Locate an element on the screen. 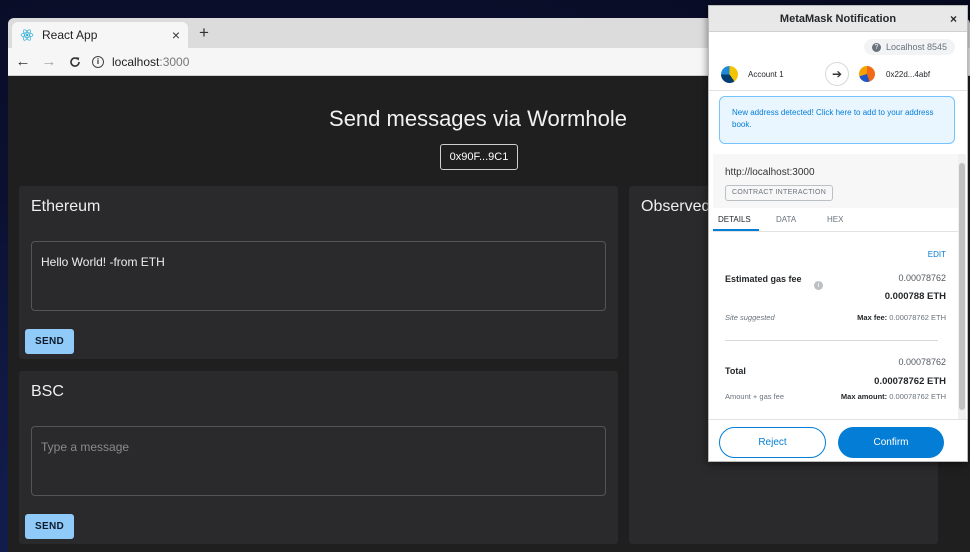 The width and height of the screenshot is (970, 552). tab-close-icon: × is located at coordinates (176, 35).